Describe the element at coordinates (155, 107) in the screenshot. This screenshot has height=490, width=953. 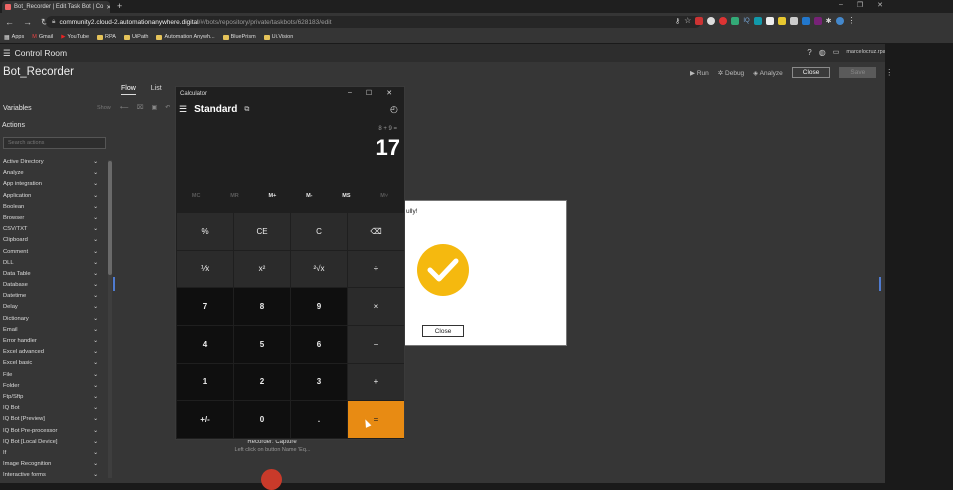
I see `editor-tool-icon: ▣` at that location.